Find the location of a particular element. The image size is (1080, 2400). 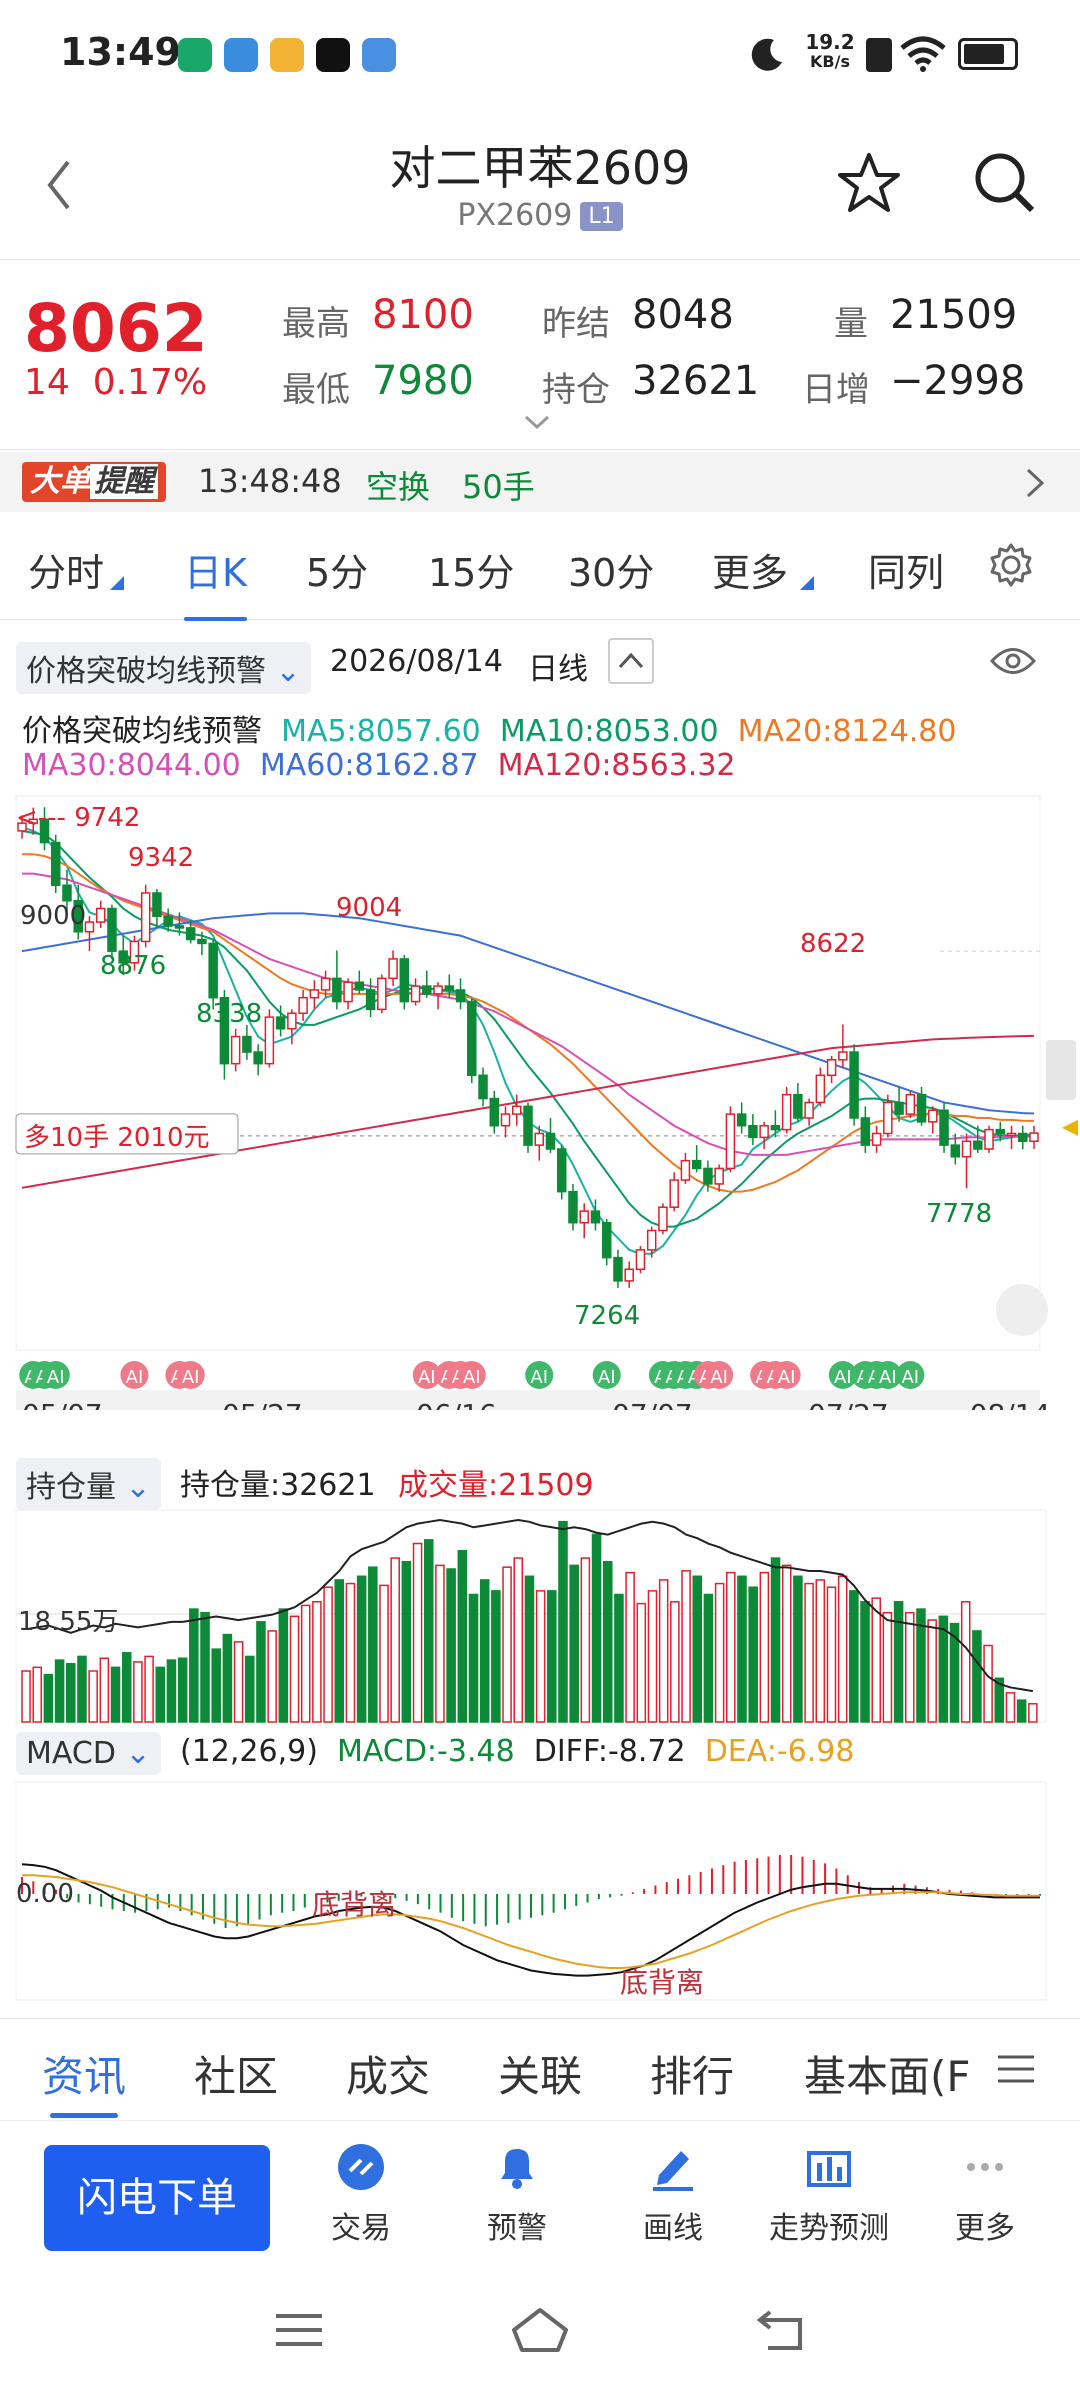

home-icon is located at coordinates (540, 2330).